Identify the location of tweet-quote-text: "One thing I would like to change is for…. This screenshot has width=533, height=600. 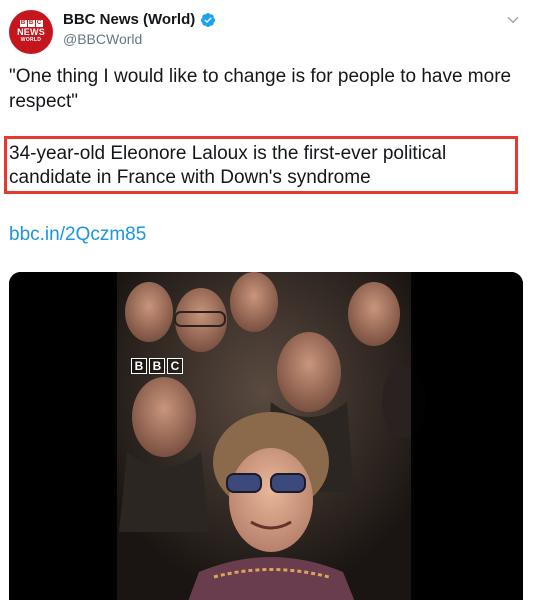
(260, 89).